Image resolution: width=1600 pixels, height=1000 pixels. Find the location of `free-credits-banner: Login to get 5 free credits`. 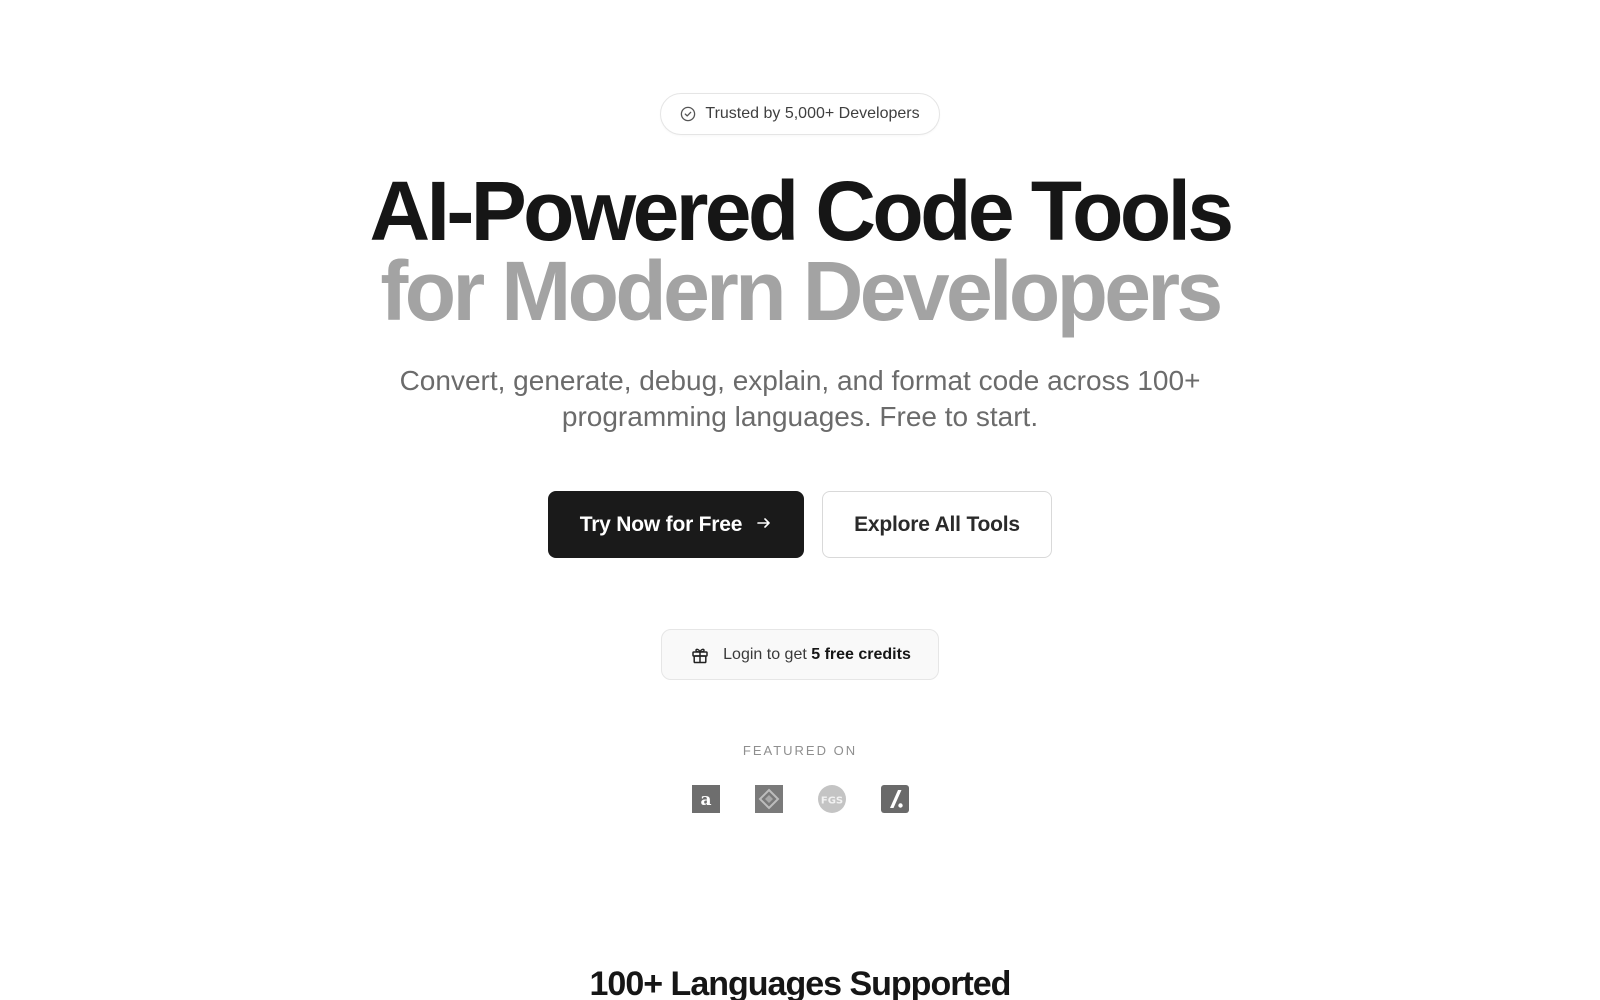

free-credits-banner: Login to get 5 free credits is located at coordinates (800, 654).